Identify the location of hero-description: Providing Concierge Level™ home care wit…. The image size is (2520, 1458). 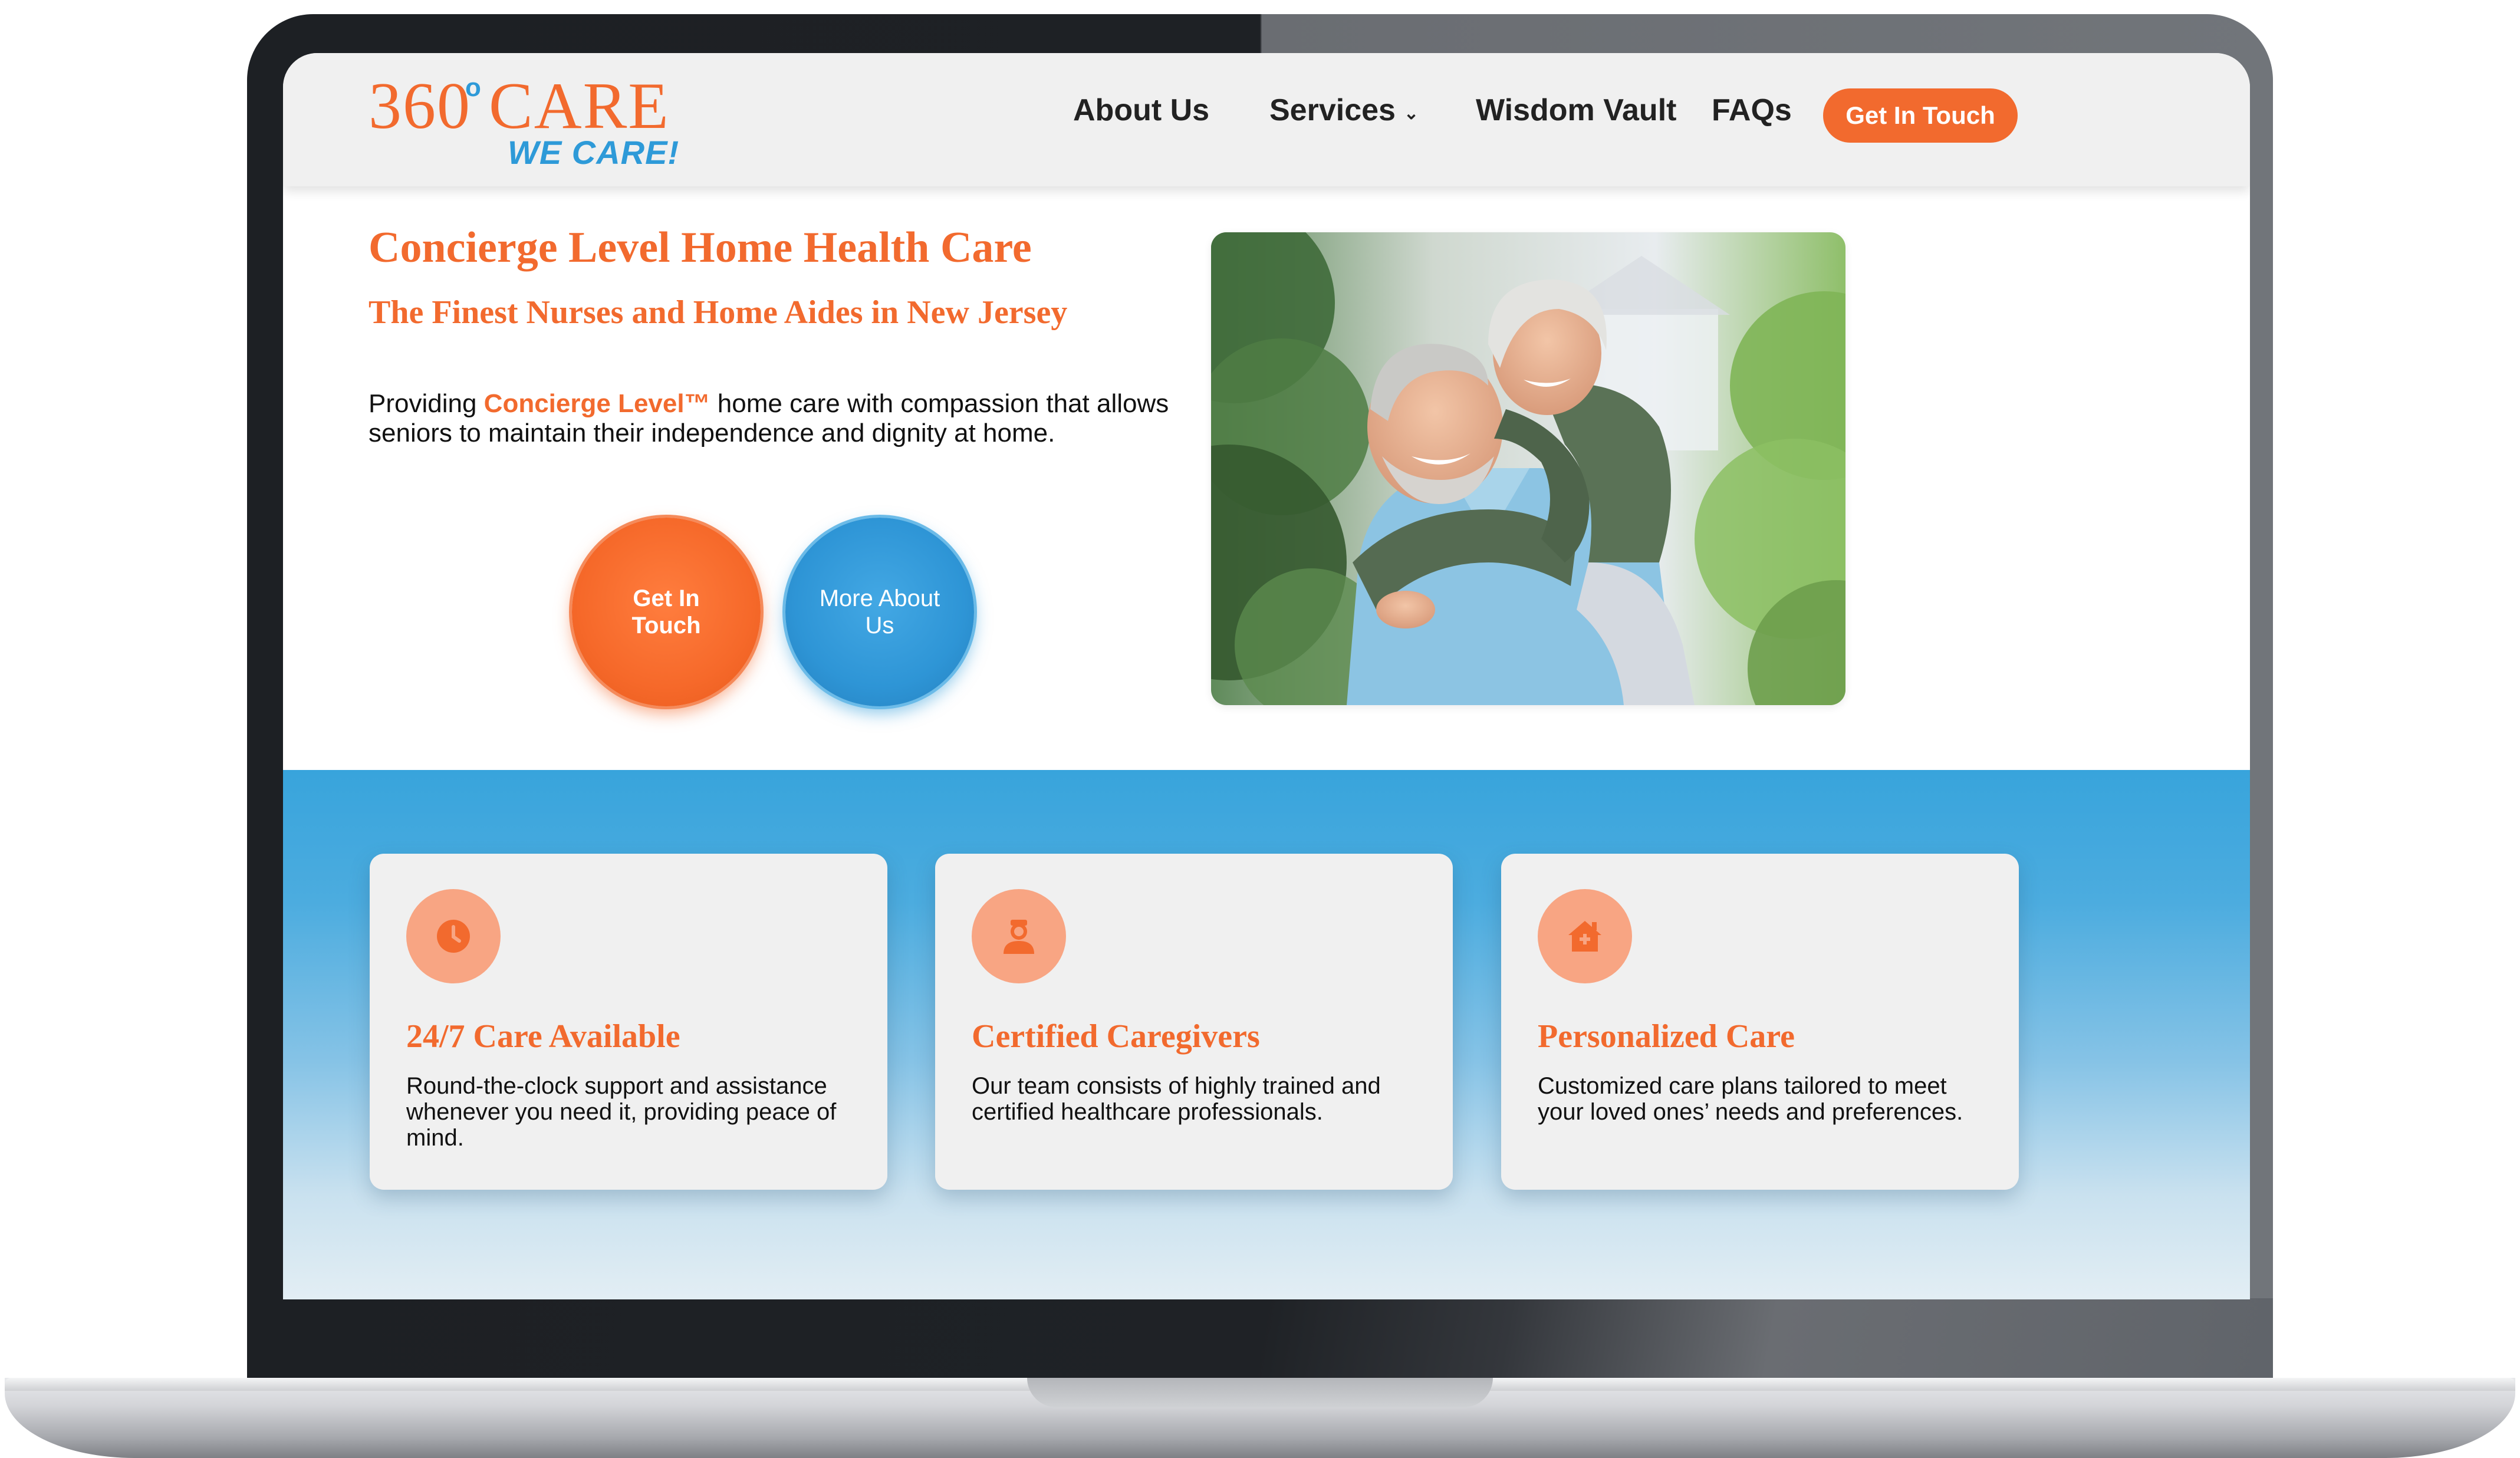
(769, 419).